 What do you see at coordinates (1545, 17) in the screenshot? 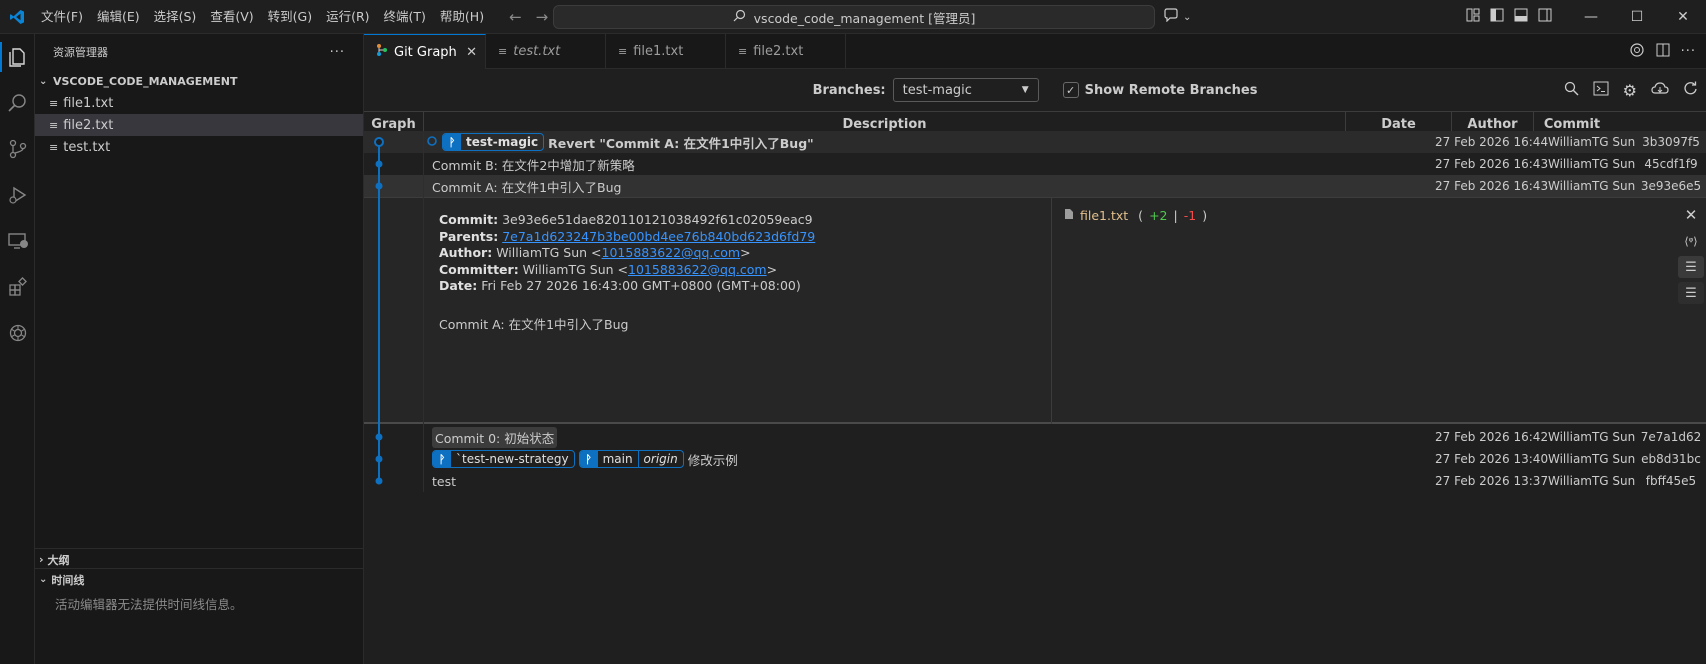
I see `toggle-secondary-sidebar-icon` at bounding box center [1545, 17].